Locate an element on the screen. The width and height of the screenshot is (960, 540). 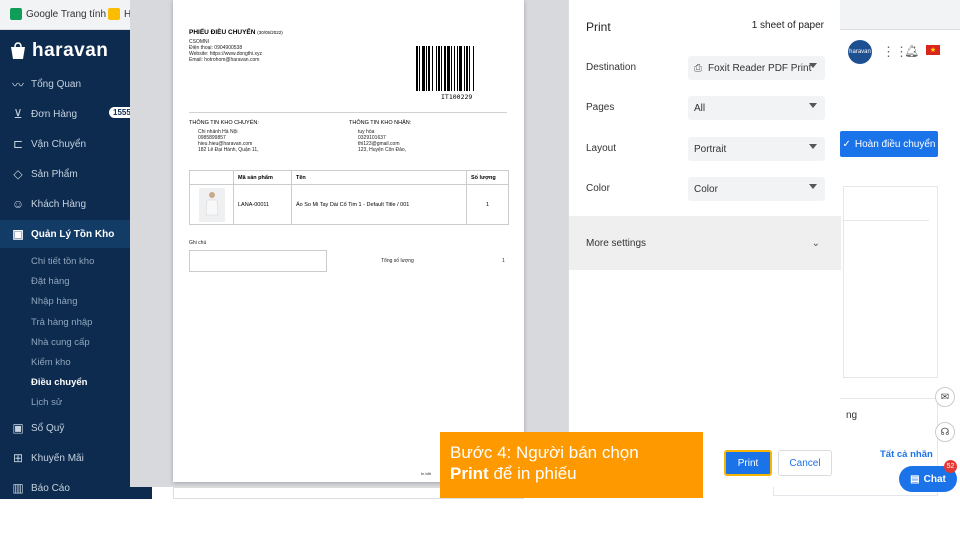
table-header-row: Mã sản phẩm Tên Số lượng is located at coordinates (349, 177).